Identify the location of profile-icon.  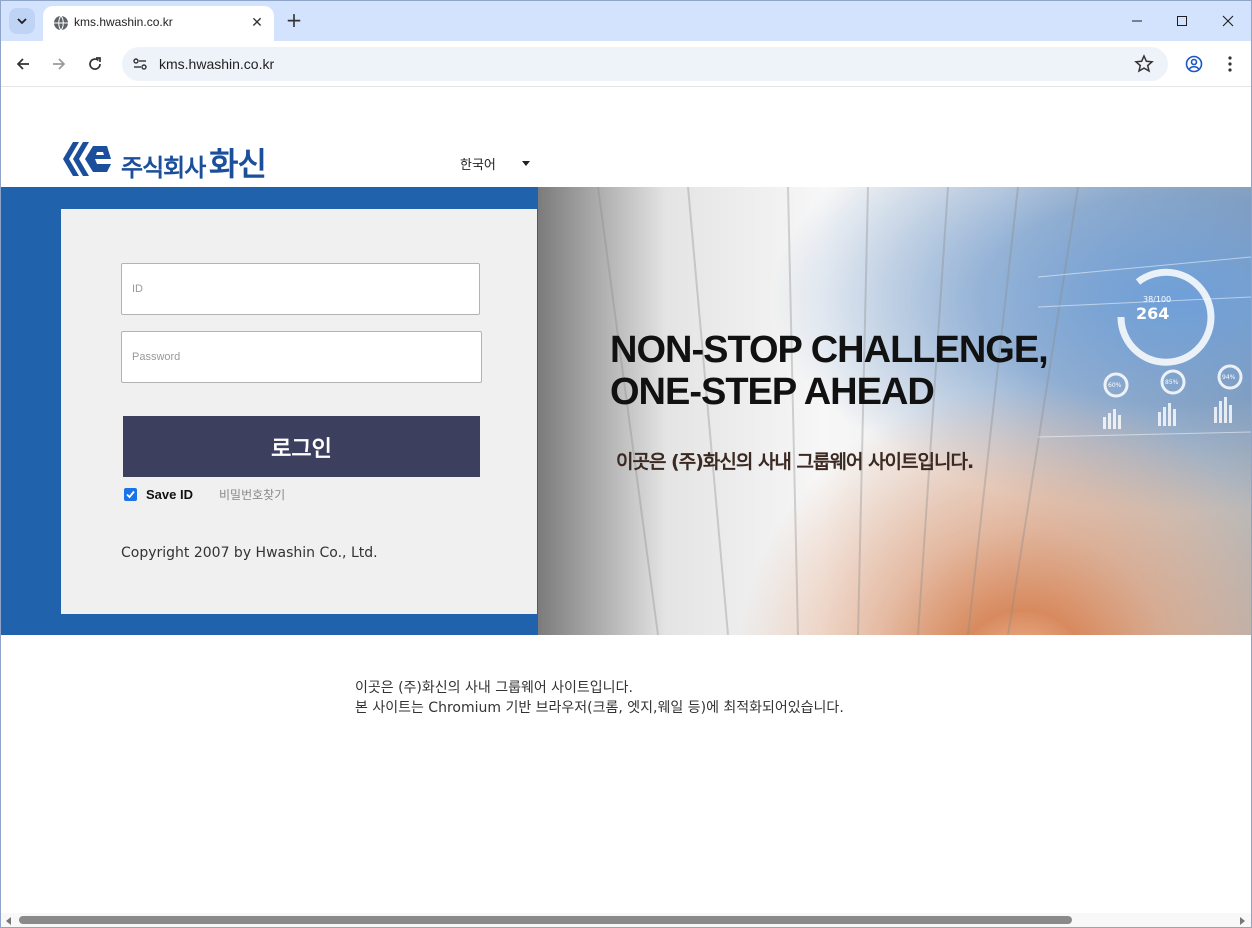
(1194, 64).